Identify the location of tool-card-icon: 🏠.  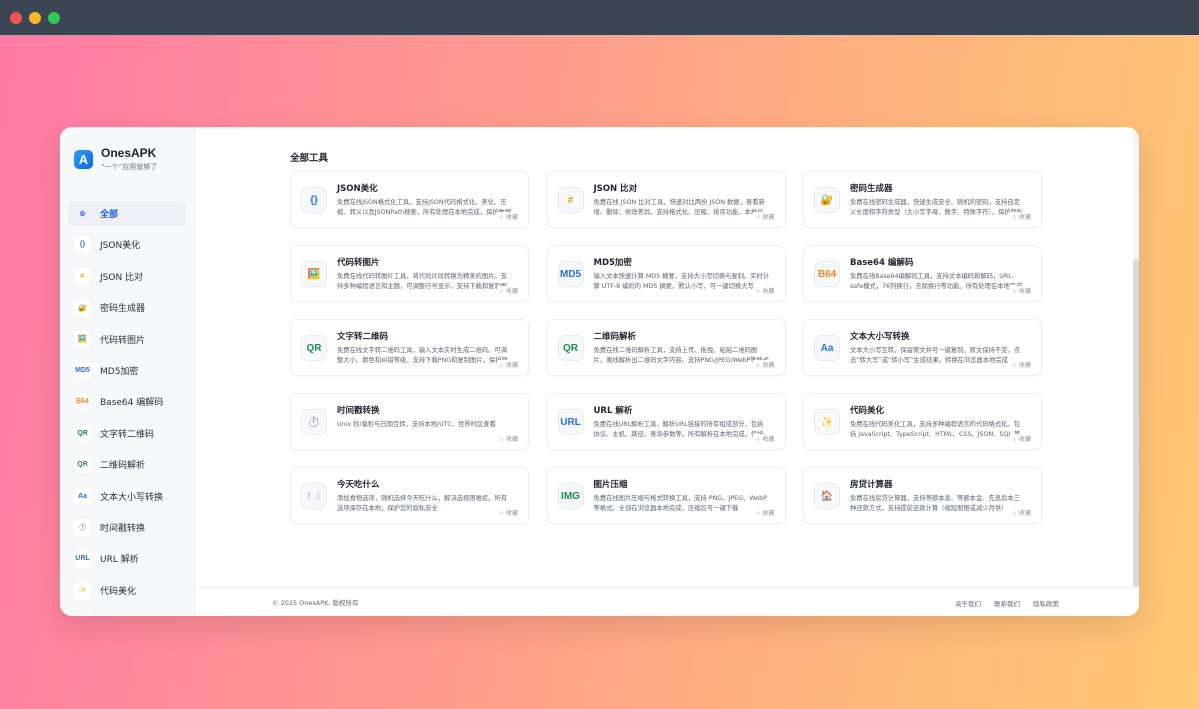
(827, 496).